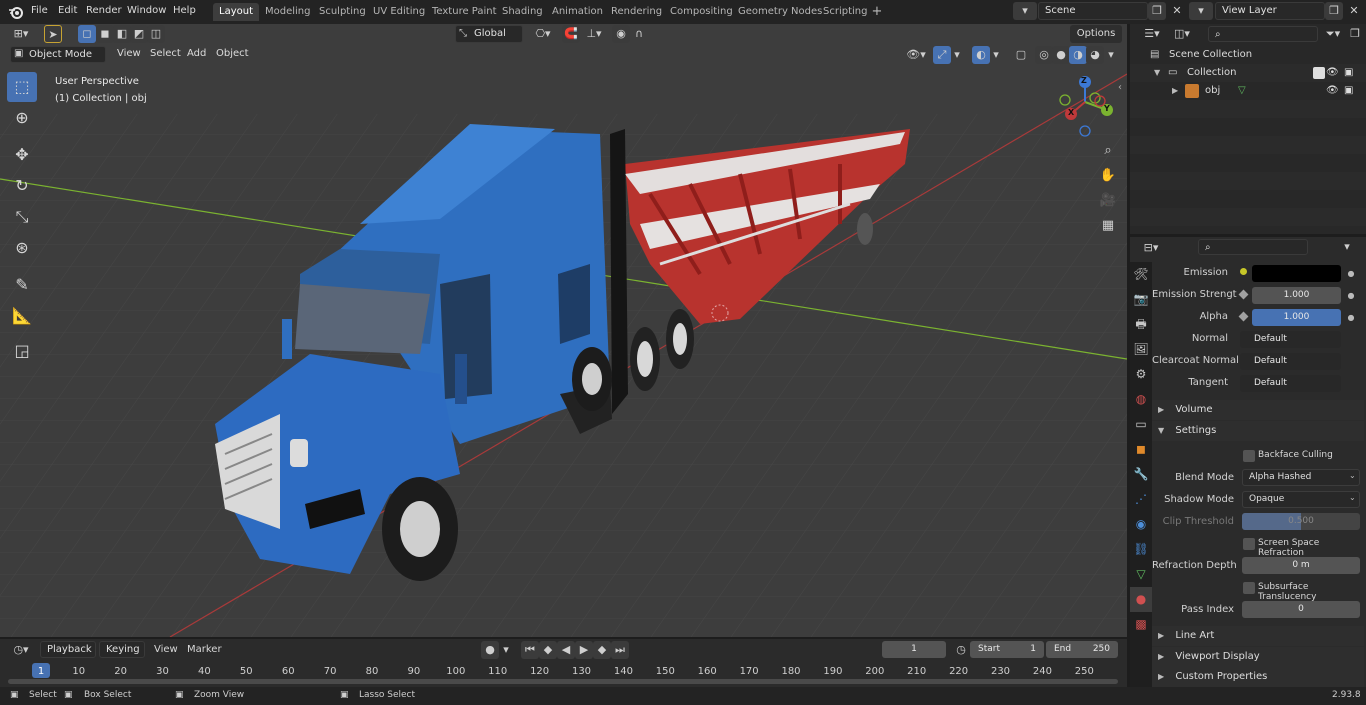  Describe the element at coordinates (1270, 11) in the screenshot. I see `view-layer-field: View Layer` at that location.